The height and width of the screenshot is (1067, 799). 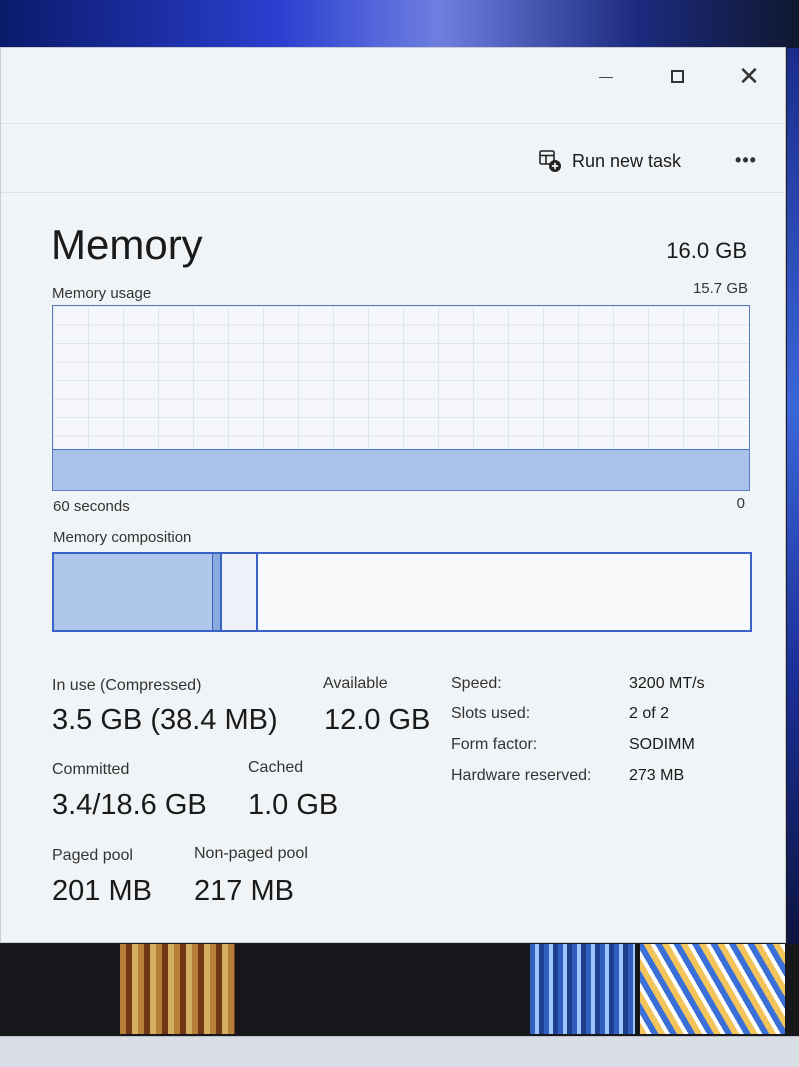 I want to click on toolbar: Run new task •••, so click(x=393, y=158).